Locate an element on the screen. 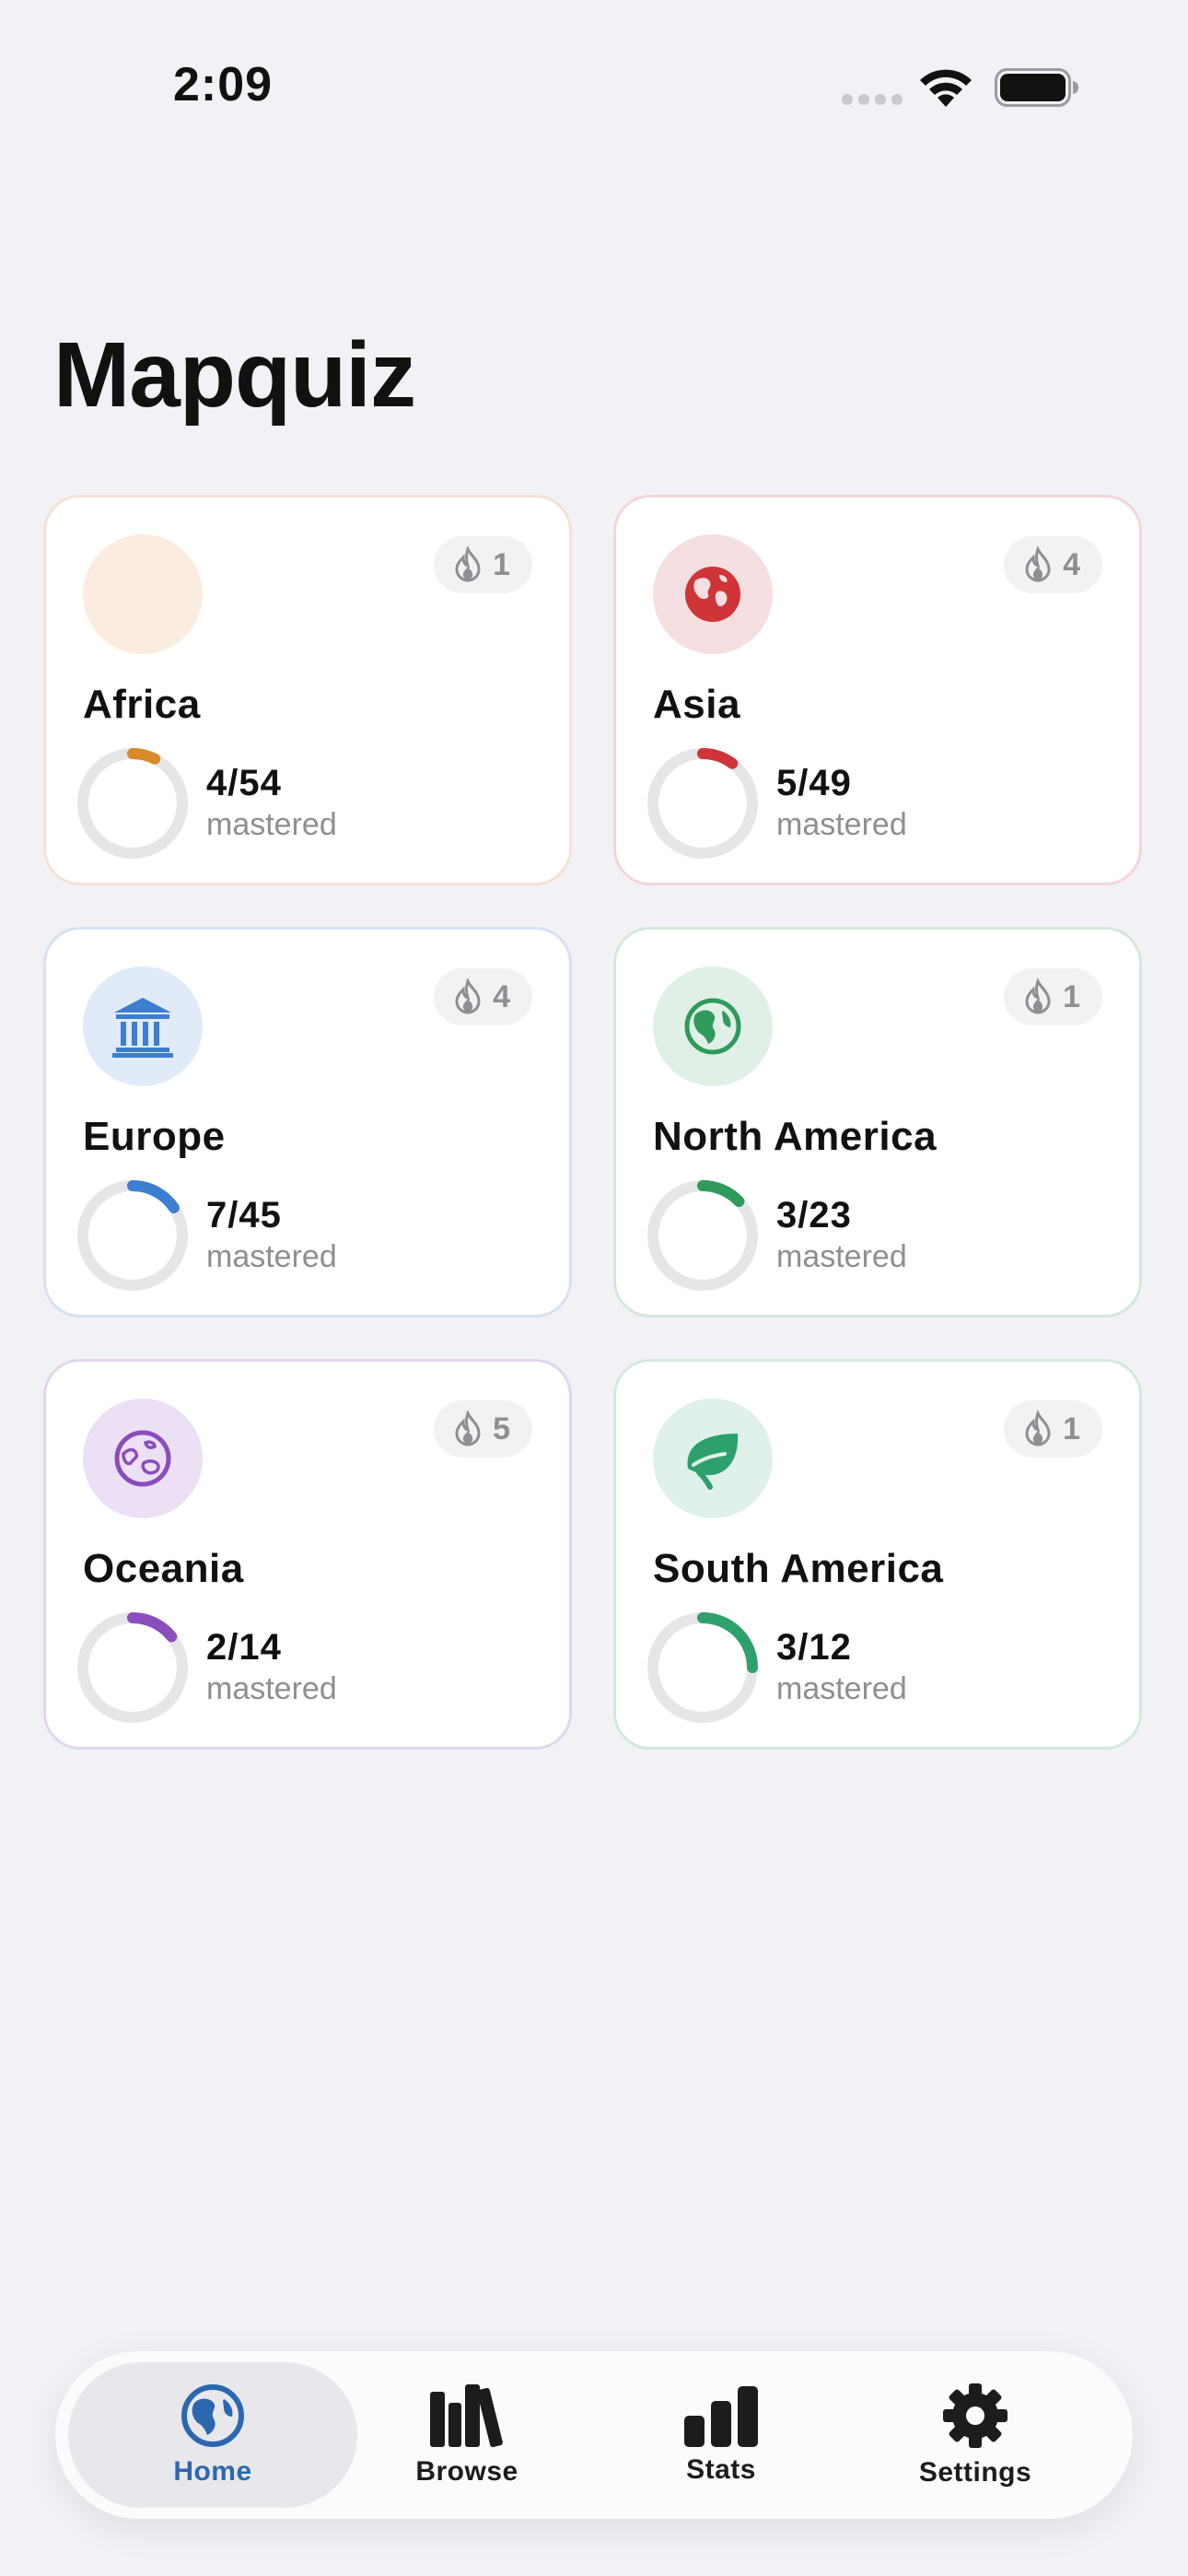 Image resolution: width=1188 pixels, height=2576 pixels. tab-stats: Stats is located at coordinates (721, 2435).